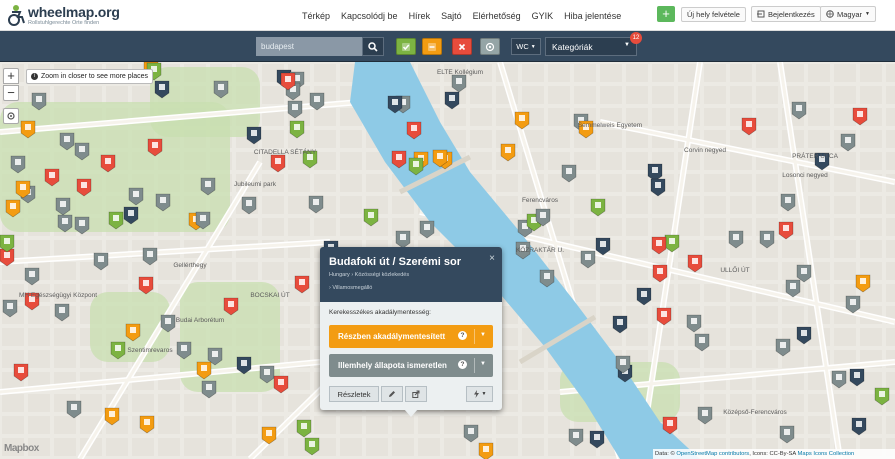 This screenshot has width=895, height=459. Describe the element at coordinates (474, 365) in the screenshot. I see `divider` at that location.